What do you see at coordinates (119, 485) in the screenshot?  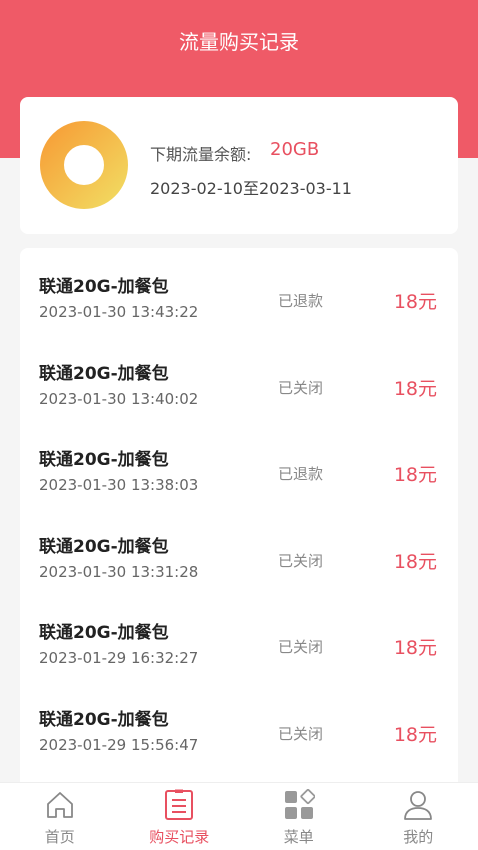 I see `record-time: 2023-01-30 13:38:03` at bounding box center [119, 485].